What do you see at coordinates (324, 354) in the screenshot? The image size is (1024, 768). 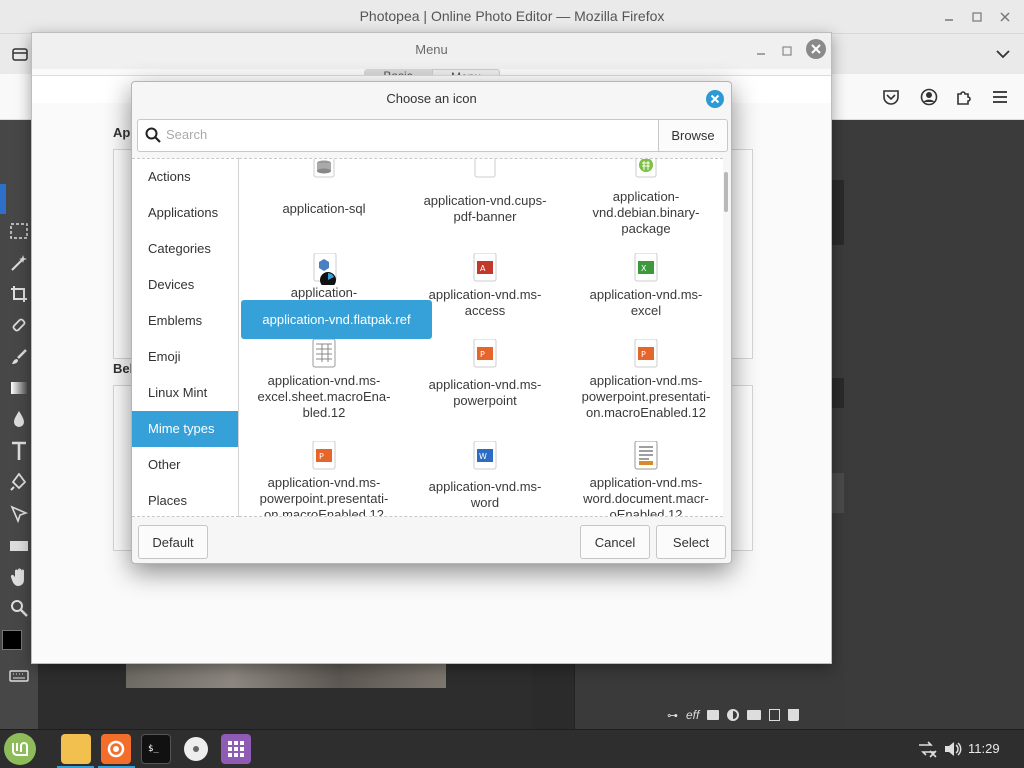 I see `spreadsheet-icon` at bounding box center [324, 354].